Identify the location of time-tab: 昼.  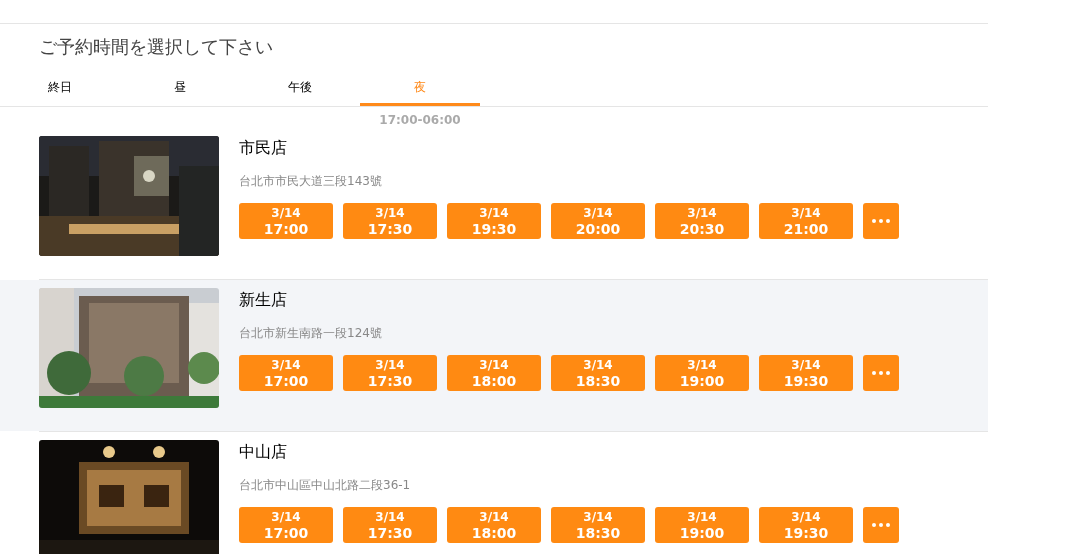
(180, 87).